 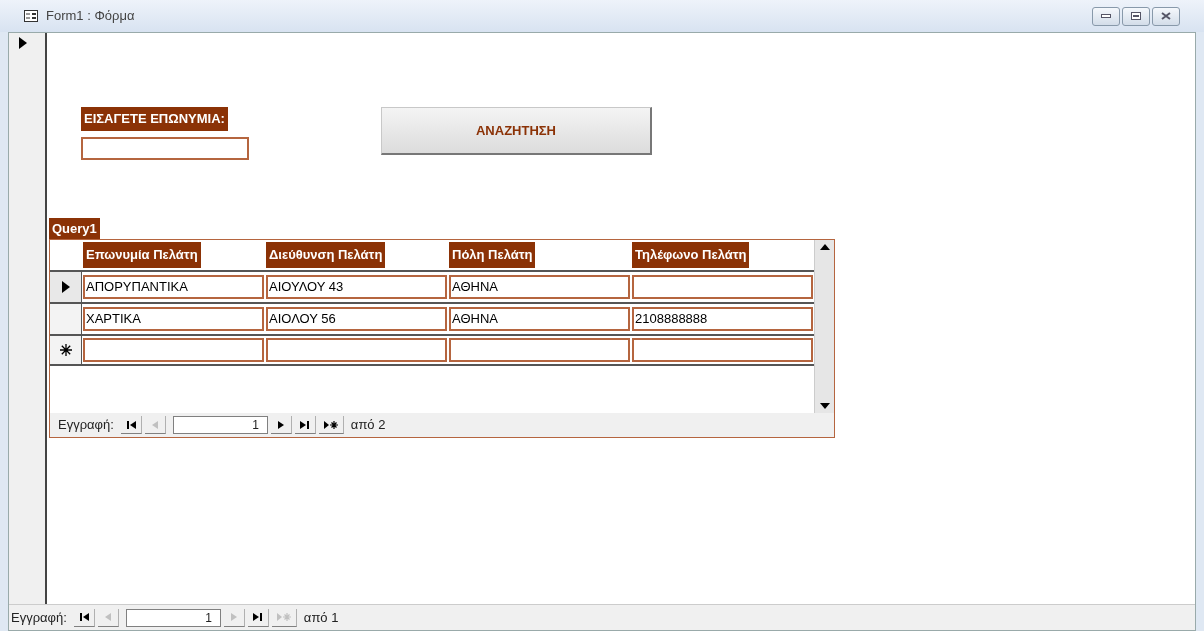 I want to click on current-record-icon, so click(x=23, y=43).